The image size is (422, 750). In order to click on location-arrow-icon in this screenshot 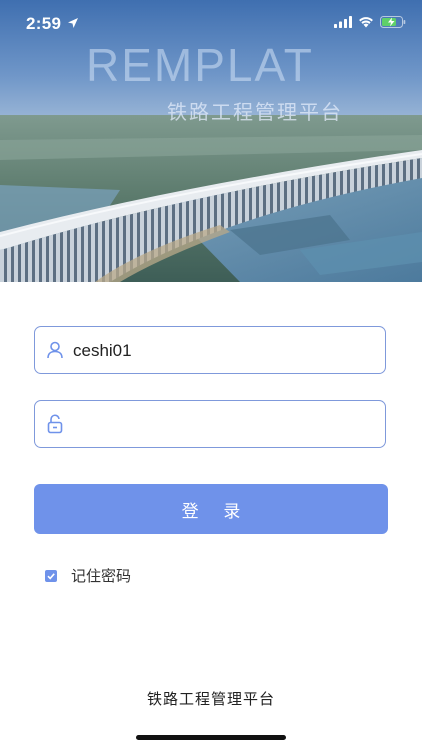, I will do `click(73, 23)`.